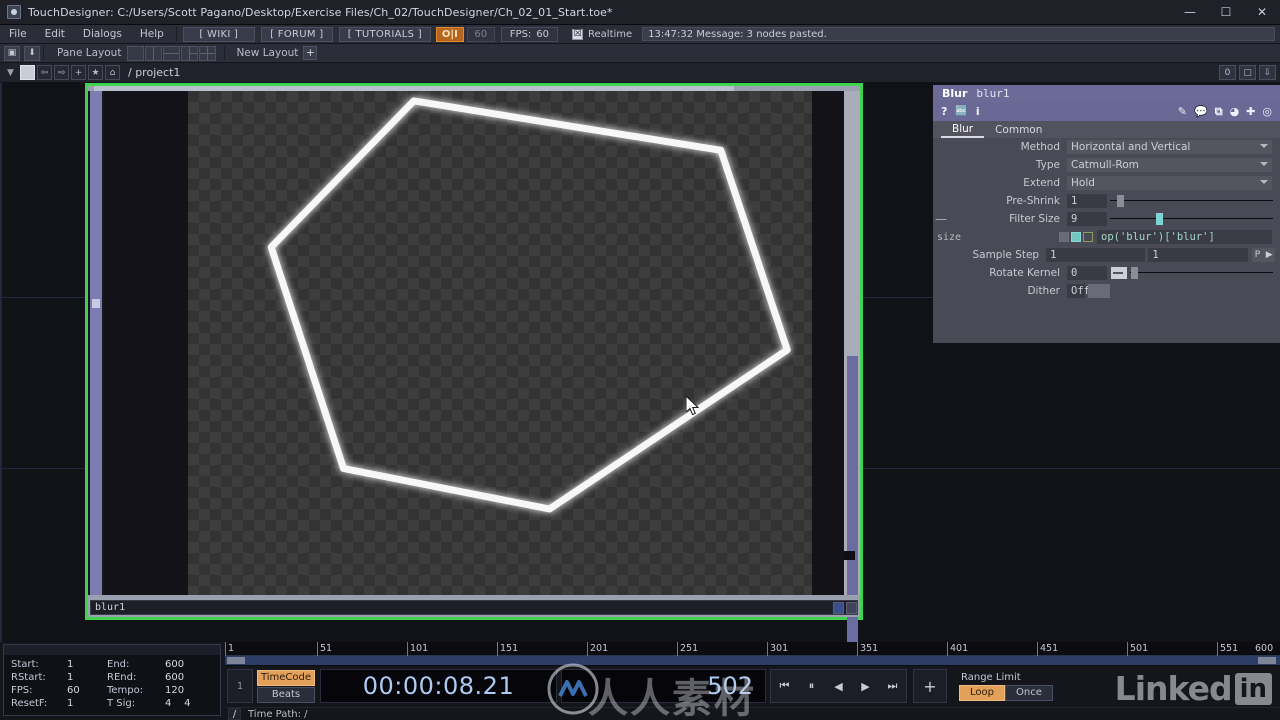  What do you see at coordinates (1087, 201) in the screenshot?
I see `pre-shrink-field: 1` at bounding box center [1087, 201].